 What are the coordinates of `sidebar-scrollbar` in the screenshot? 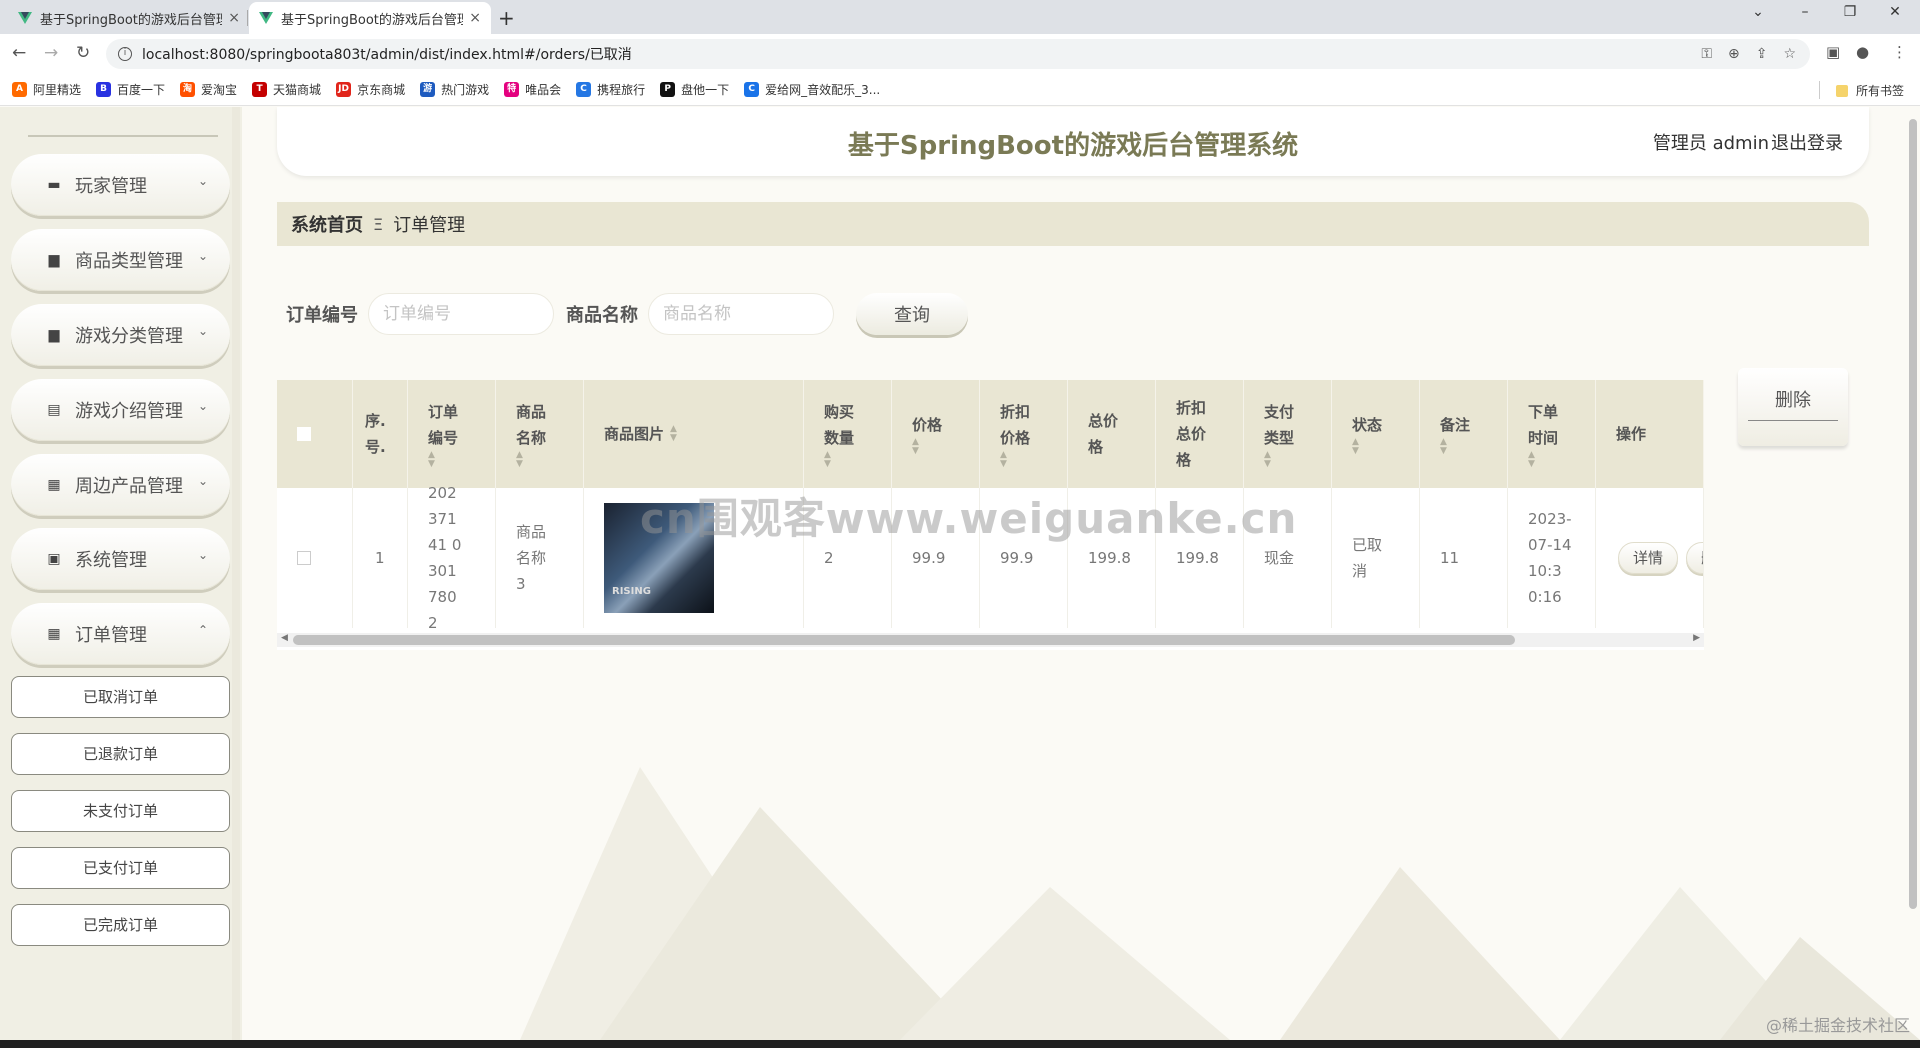 It's located at (236, 573).